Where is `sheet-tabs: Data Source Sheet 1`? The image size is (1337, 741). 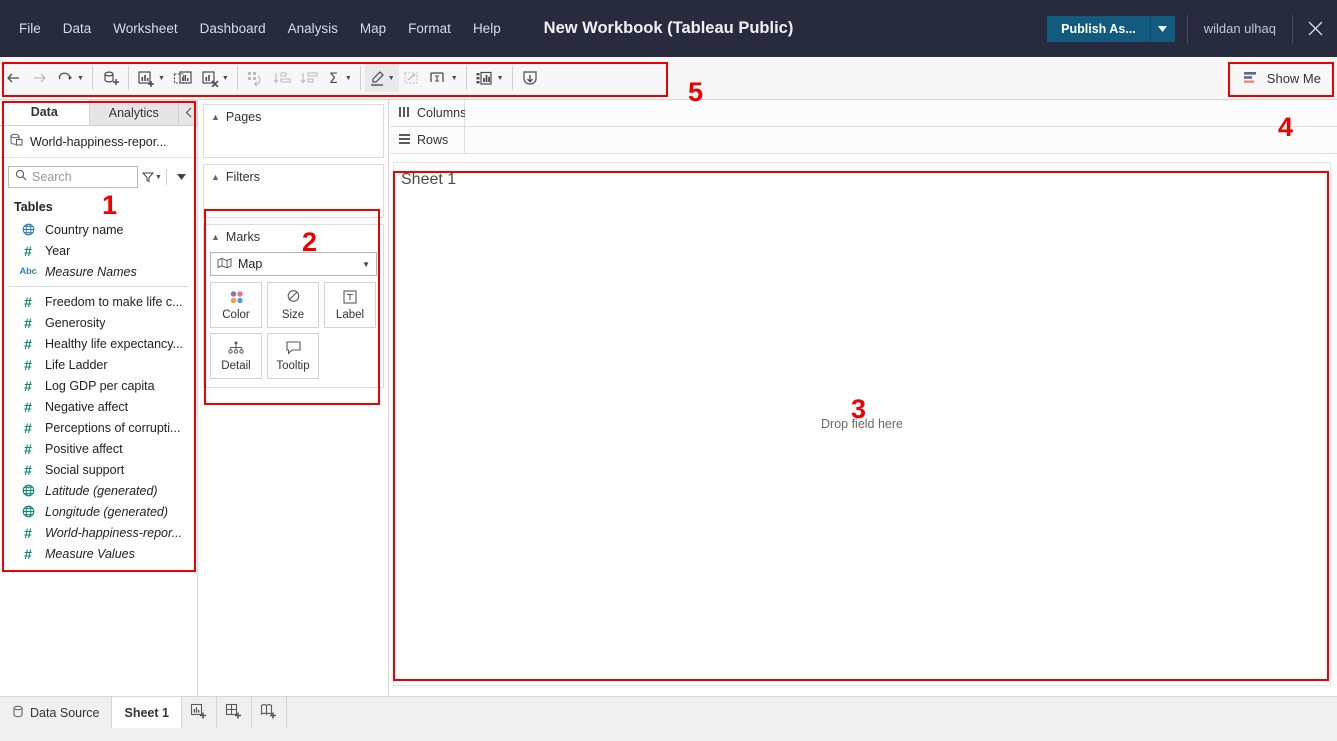
sheet-tabs: Data Source Sheet 1 is located at coordinates (143, 712).